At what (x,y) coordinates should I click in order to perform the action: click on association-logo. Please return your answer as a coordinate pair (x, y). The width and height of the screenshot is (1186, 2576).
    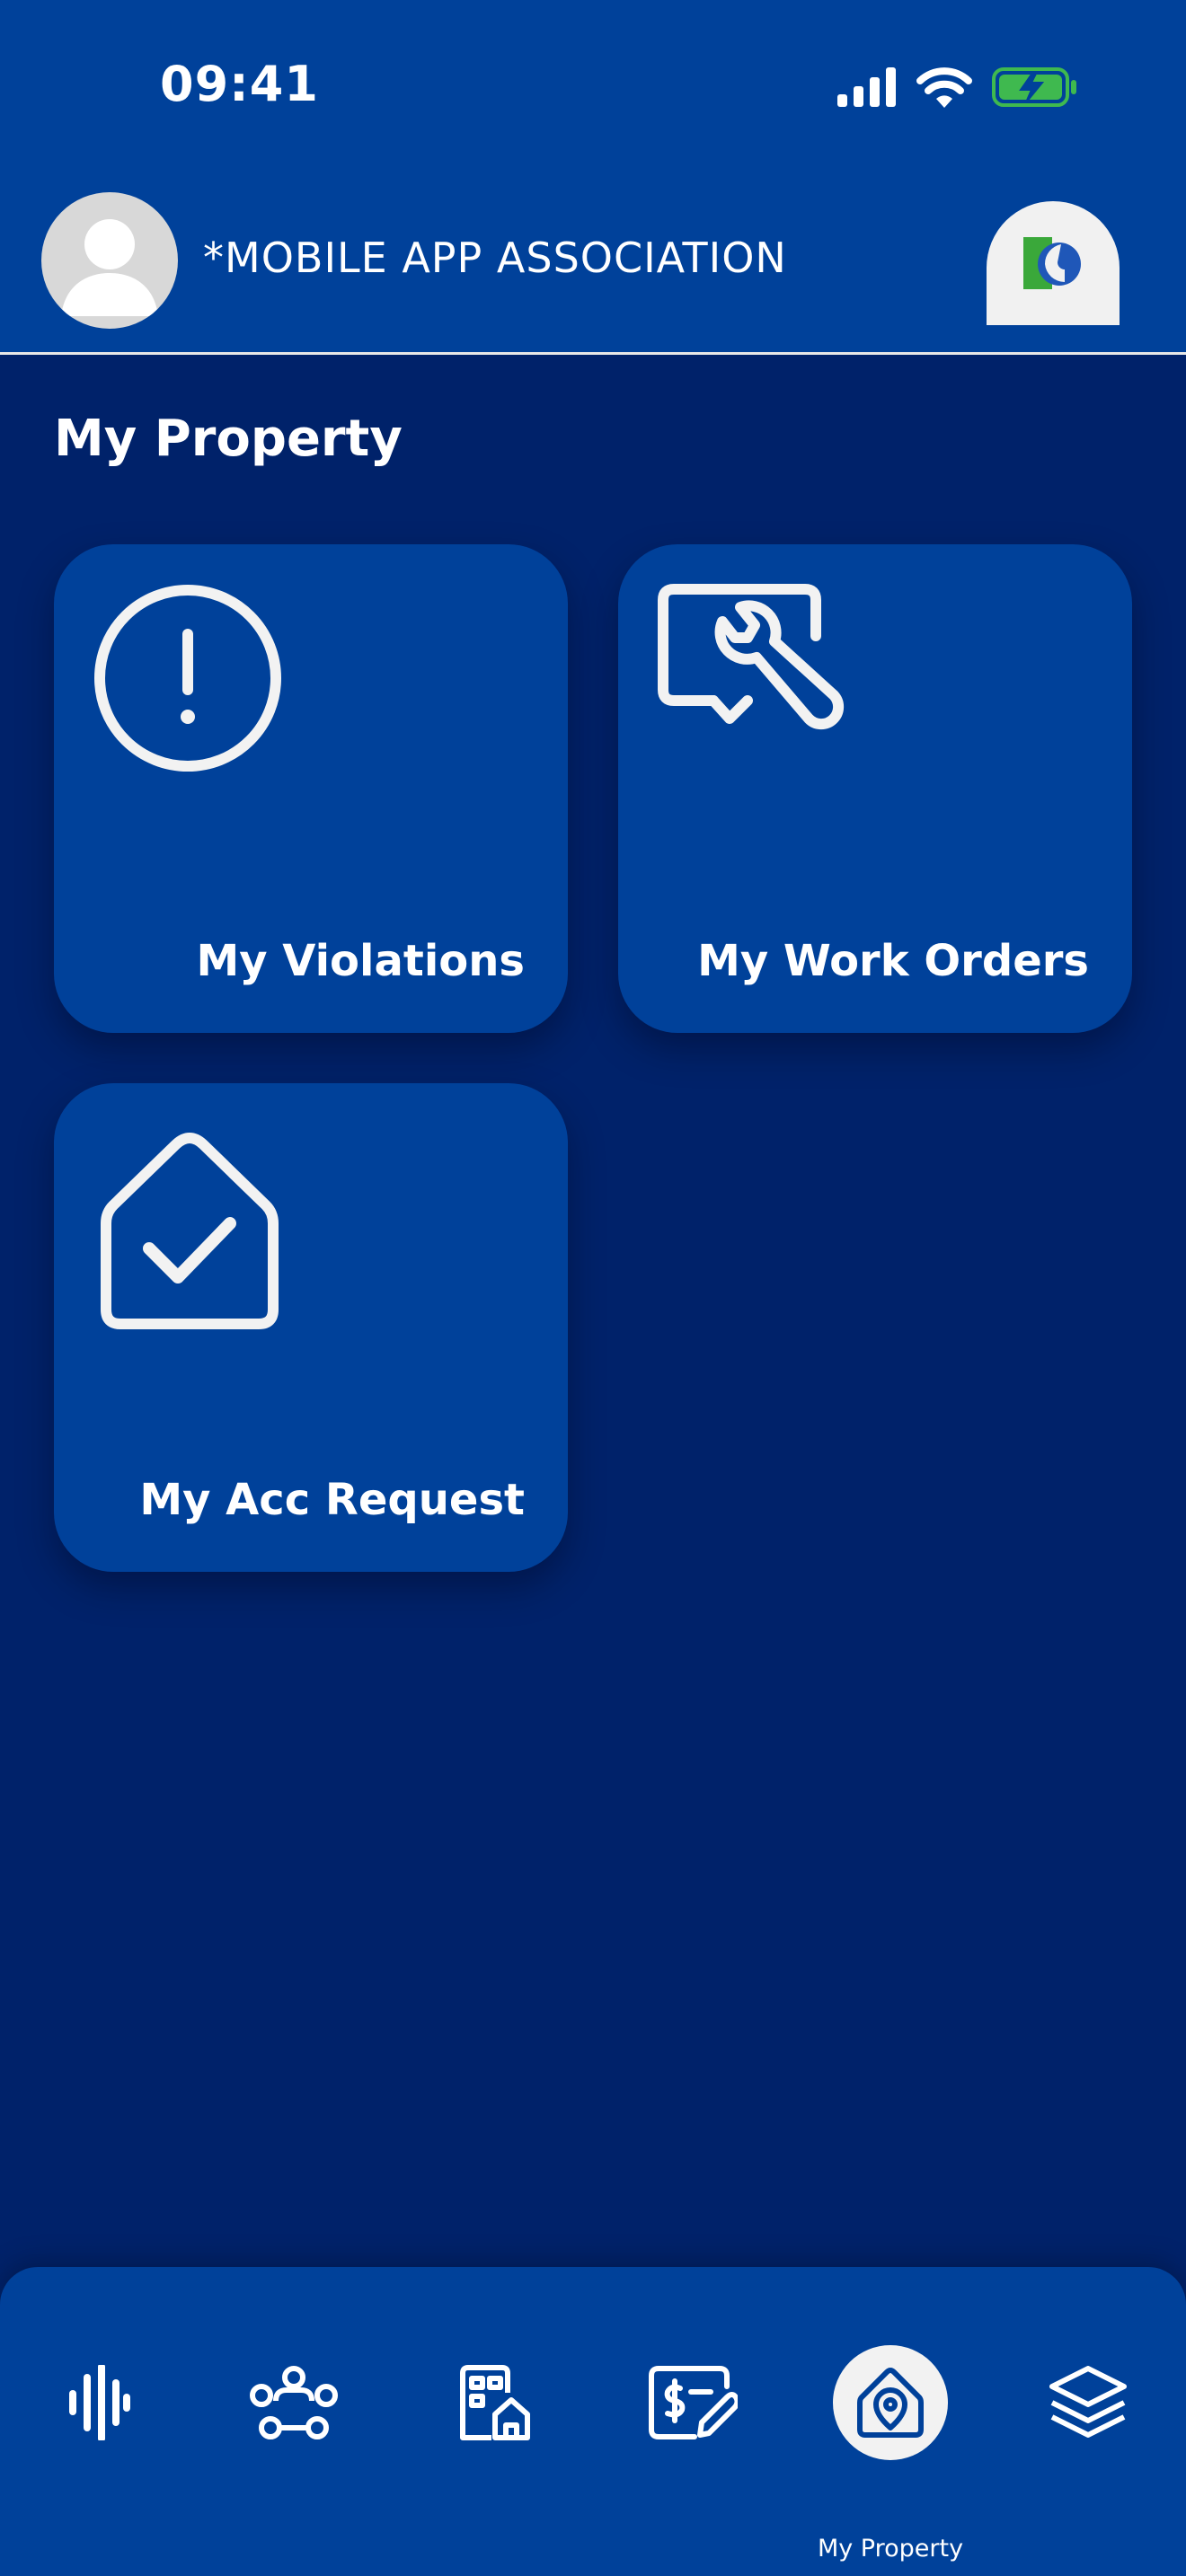
    Looking at the image, I should click on (1053, 263).